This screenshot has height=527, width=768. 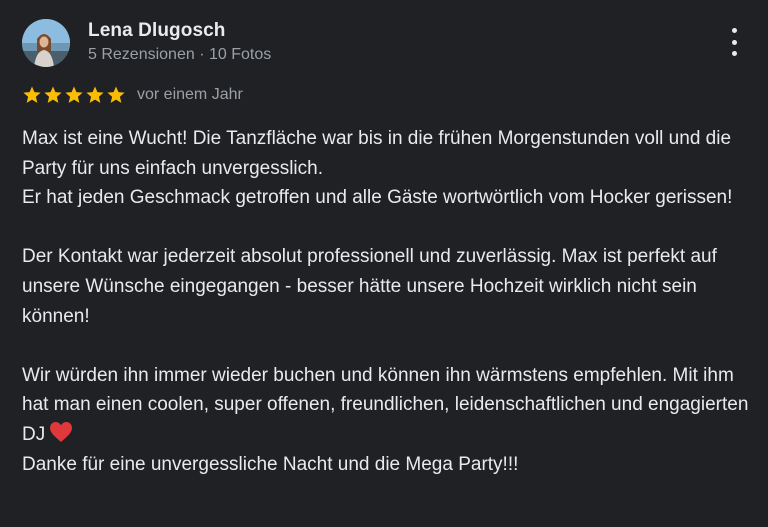 What do you see at coordinates (132, 95) in the screenshot?
I see `rating-row: vor einem Jahr` at bounding box center [132, 95].